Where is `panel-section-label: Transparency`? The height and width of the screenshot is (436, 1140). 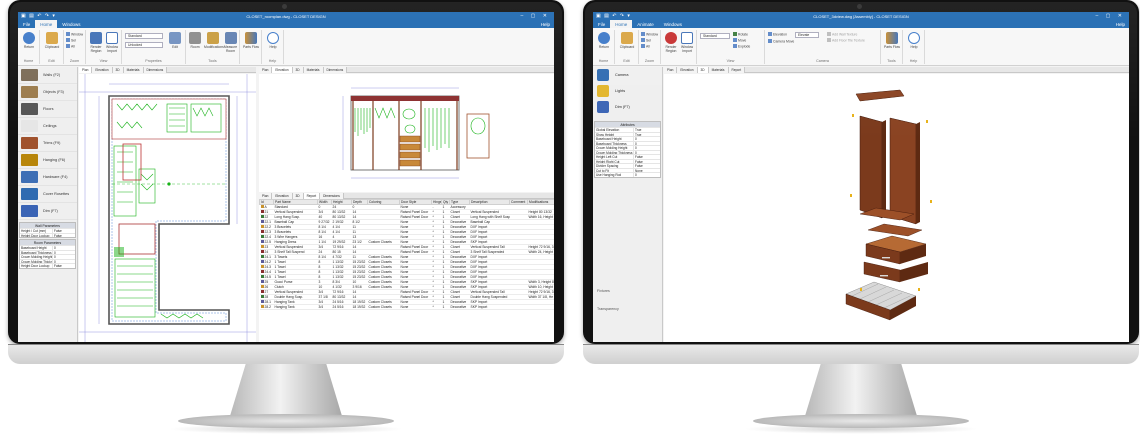 panel-section-label: Transparency is located at coordinates (608, 309).